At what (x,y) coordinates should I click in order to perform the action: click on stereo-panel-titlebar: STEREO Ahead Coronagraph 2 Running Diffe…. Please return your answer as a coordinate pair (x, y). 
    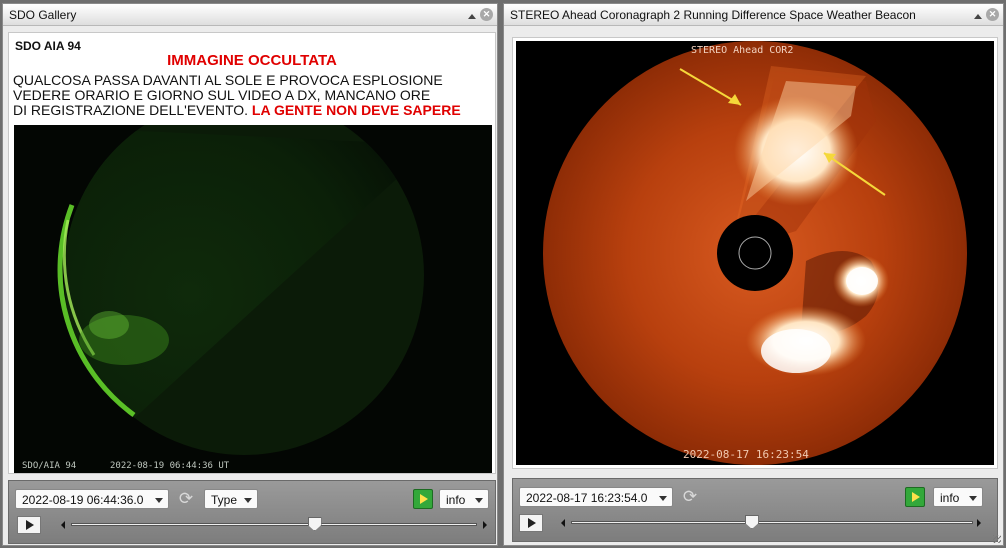
    Looking at the image, I should click on (753, 15).